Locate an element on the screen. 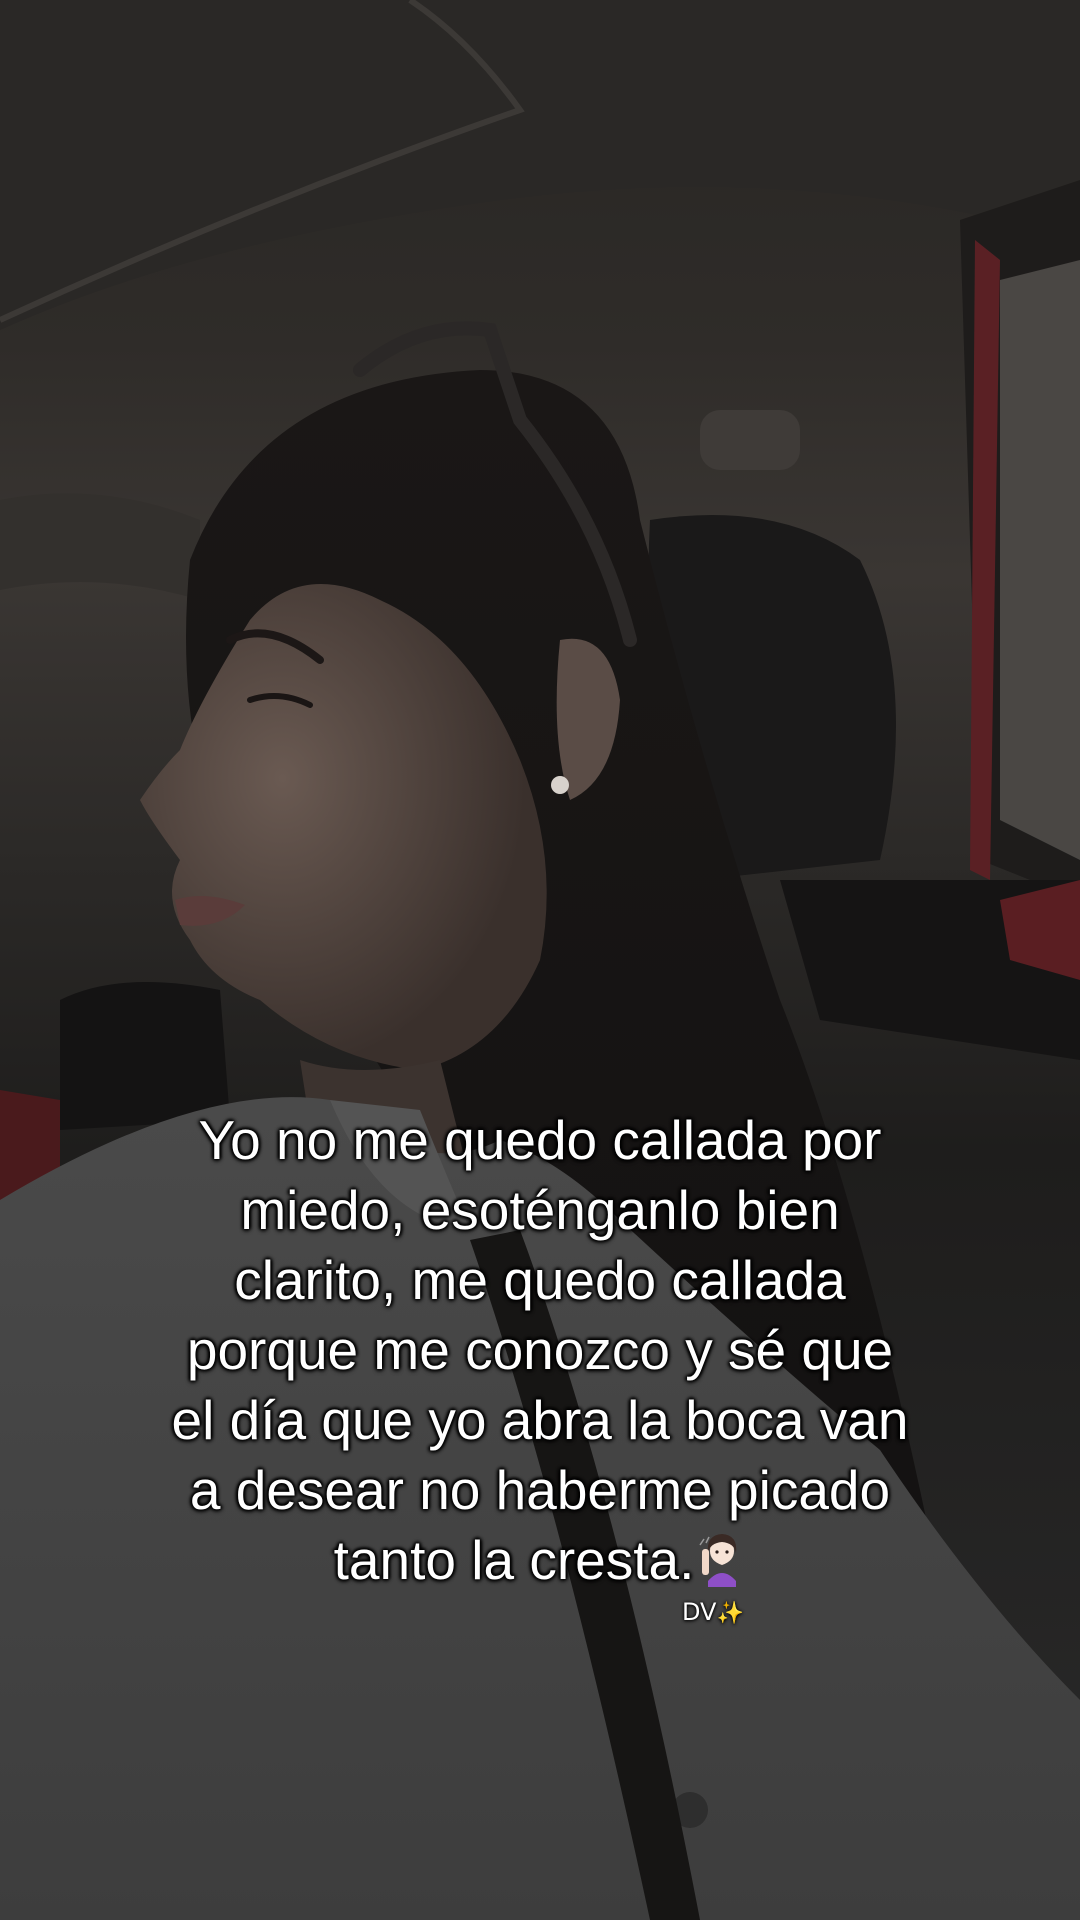 The image size is (1080, 1920). caption-line-last: tanto la cresta. is located at coordinates (540, 1560).